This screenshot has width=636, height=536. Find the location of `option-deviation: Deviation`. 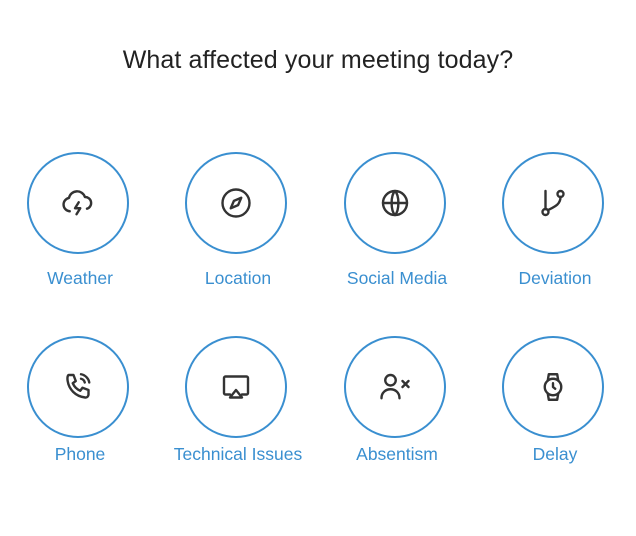

option-deviation: Deviation is located at coordinates (555, 232).